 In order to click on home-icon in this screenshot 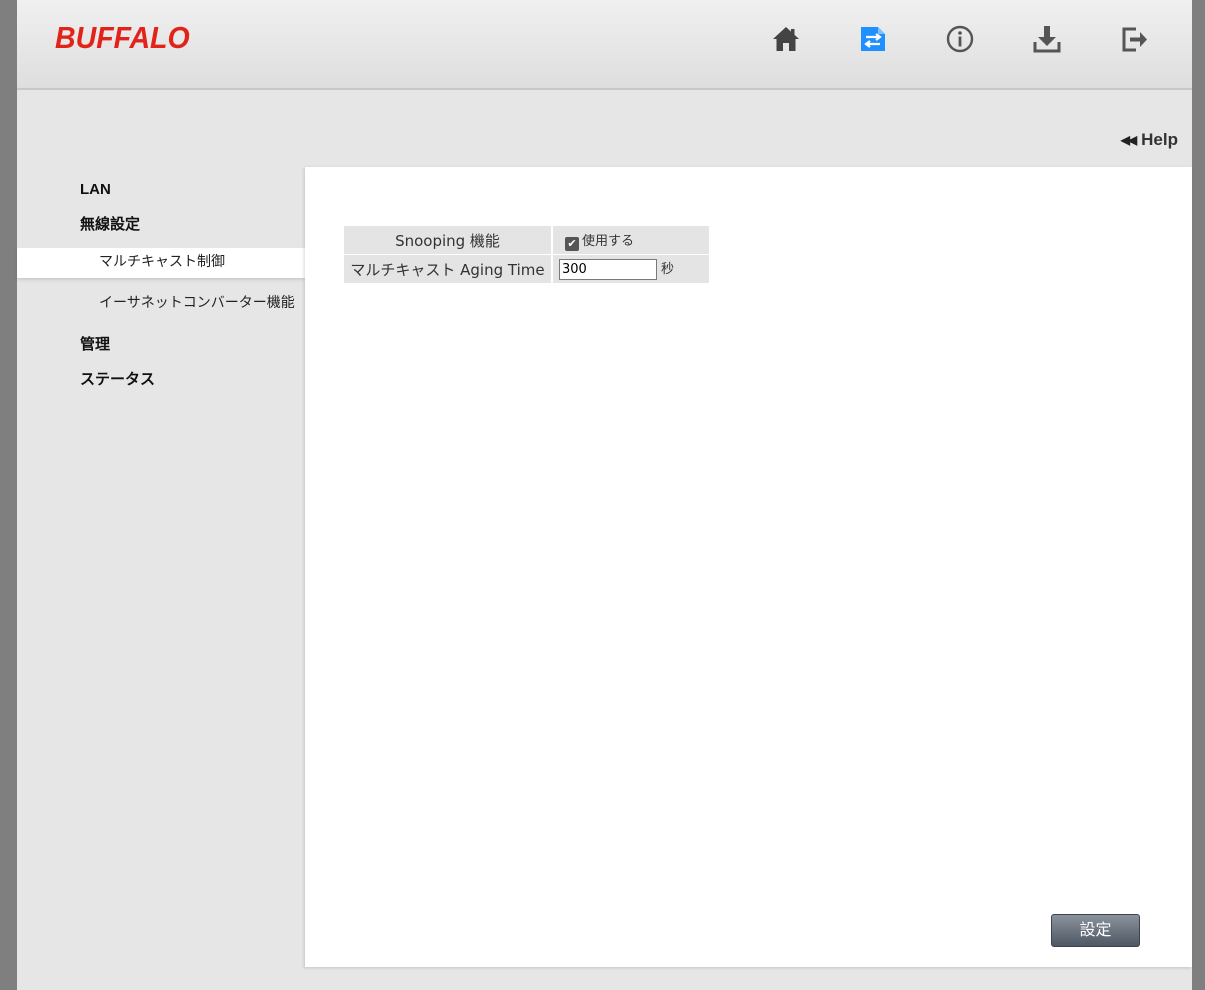, I will do `click(786, 39)`.